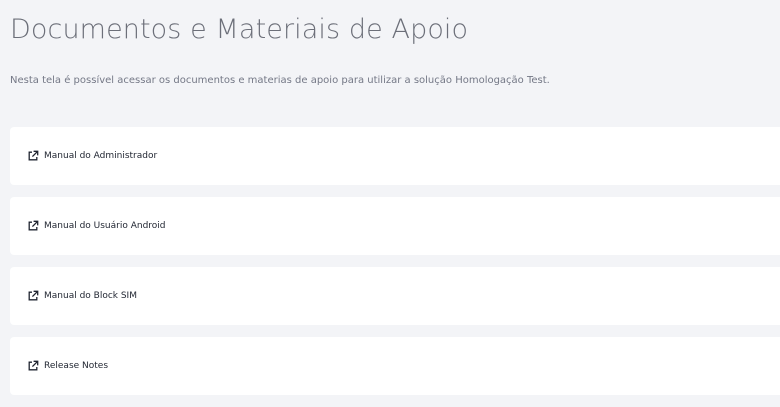  Describe the element at coordinates (395, 156) in the screenshot. I see `document-link-manual-administrador: Manual do Administrador` at that location.